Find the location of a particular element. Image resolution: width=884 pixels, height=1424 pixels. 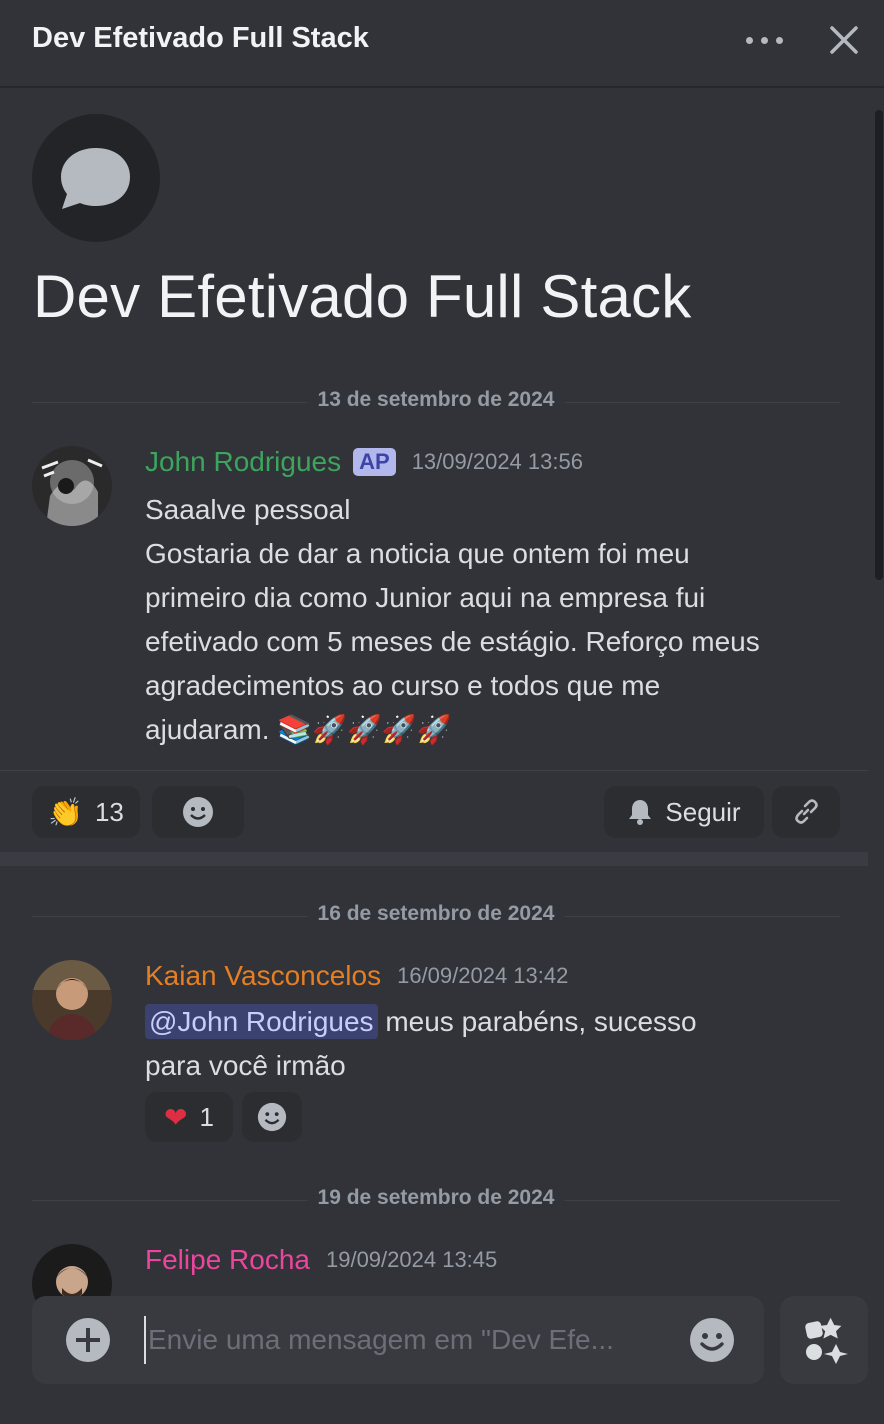

apps-button is located at coordinates (824, 1340).